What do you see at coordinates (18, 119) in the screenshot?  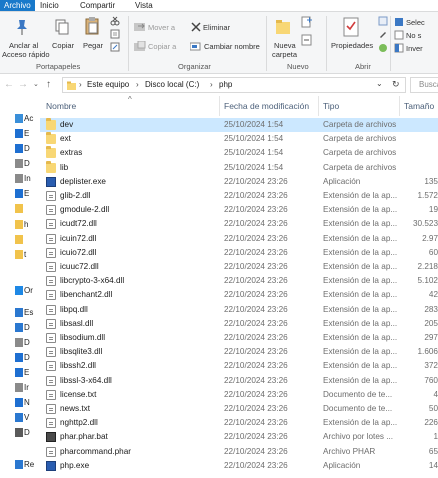 I see `nav-item: Ac` at bounding box center [18, 119].